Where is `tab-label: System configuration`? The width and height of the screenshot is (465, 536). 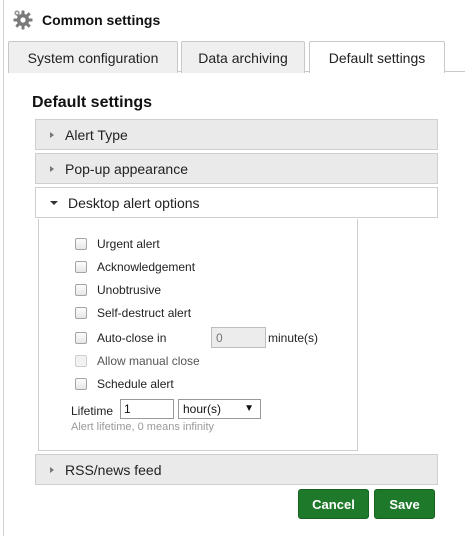
tab-label: System configuration is located at coordinates (93, 57).